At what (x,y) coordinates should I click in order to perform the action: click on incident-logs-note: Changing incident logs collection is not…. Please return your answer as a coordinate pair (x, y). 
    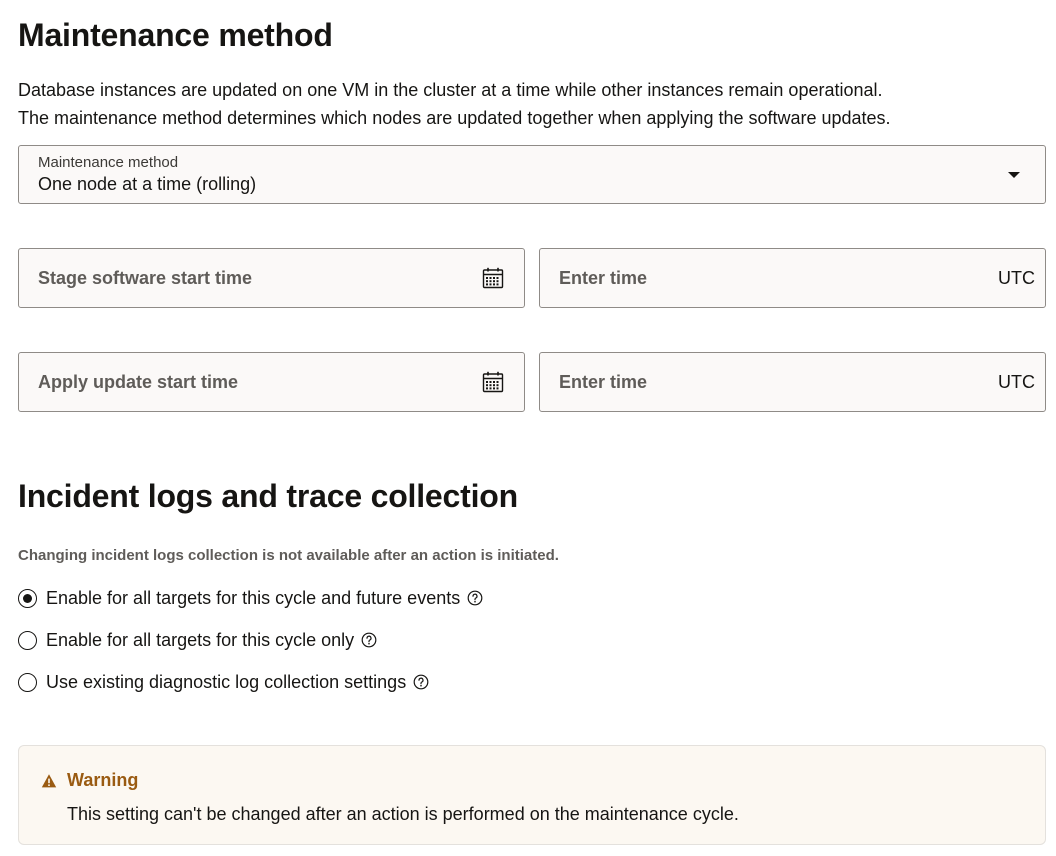
    Looking at the image, I should click on (288, 555).